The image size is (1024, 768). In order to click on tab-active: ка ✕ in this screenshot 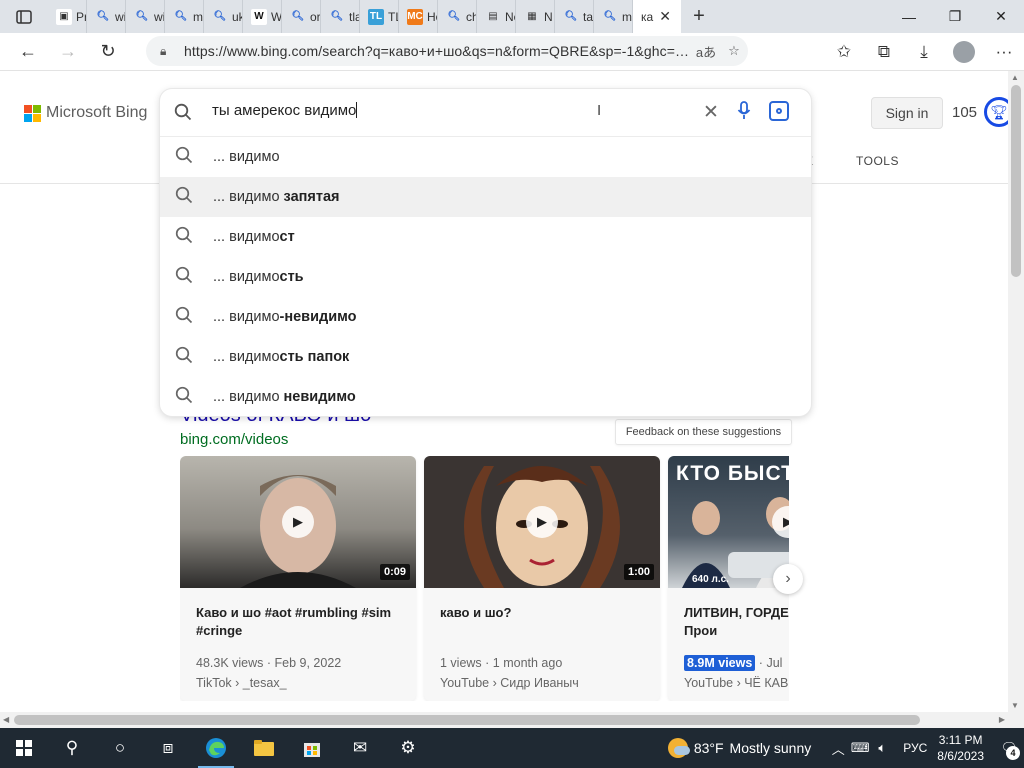, I will do `click(657, 16)`.